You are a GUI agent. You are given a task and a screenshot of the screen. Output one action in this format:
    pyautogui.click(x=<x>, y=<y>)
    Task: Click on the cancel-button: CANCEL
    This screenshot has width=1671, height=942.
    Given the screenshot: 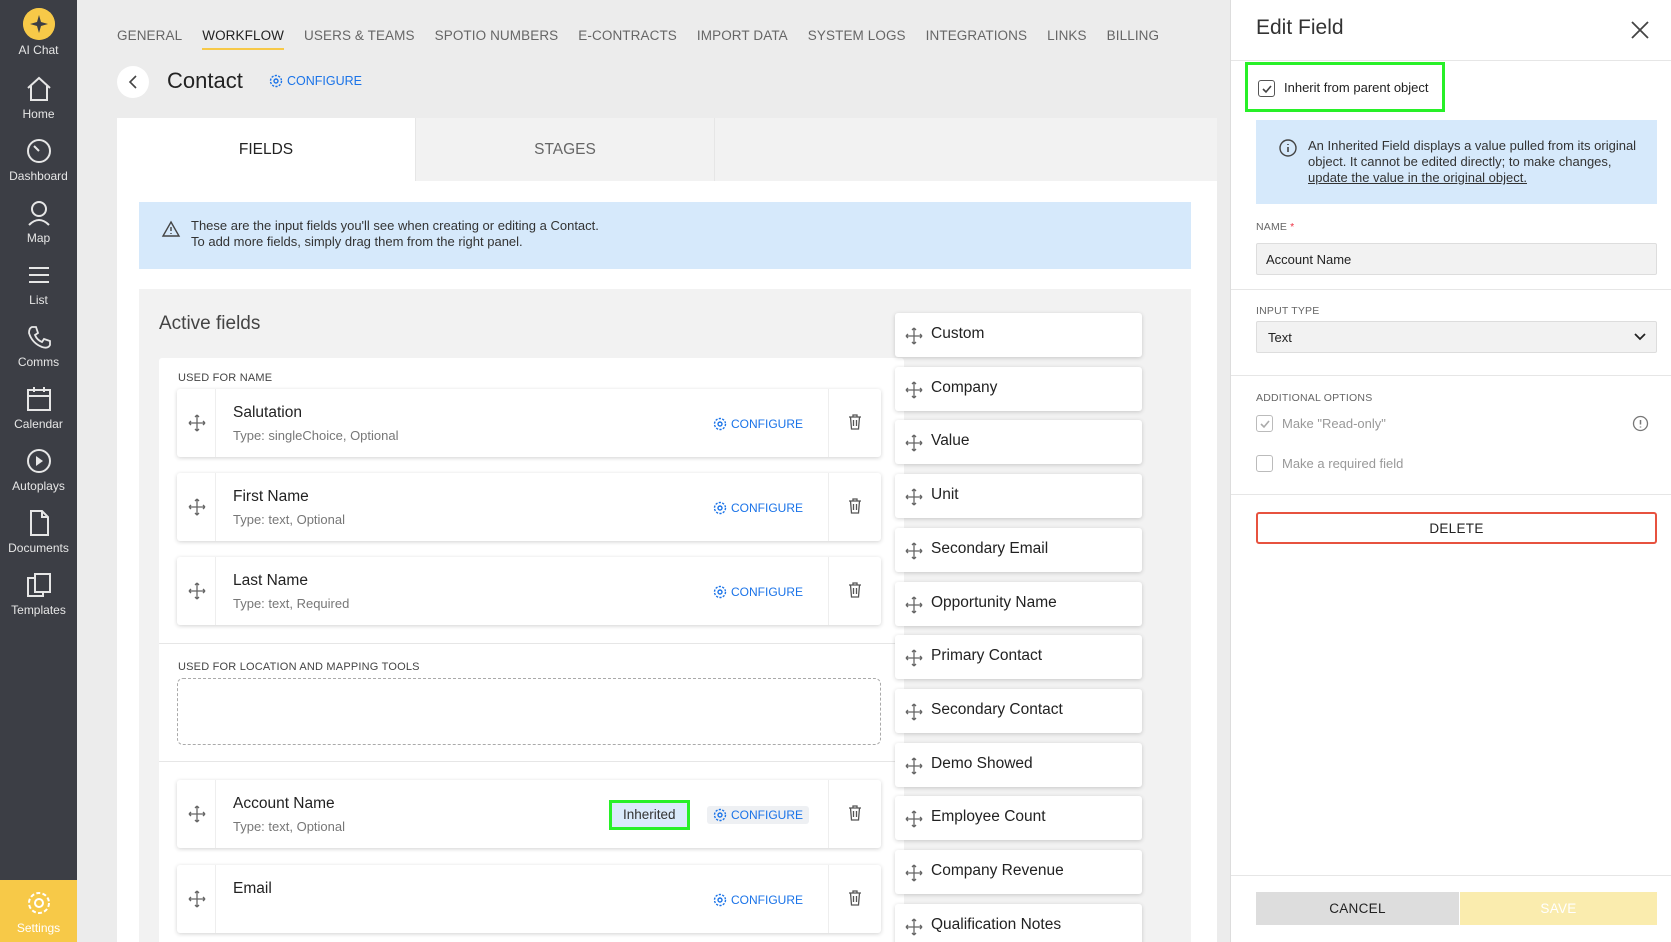 What is the action you would take?
    pyautogui.click(x=1357, y=908)
    